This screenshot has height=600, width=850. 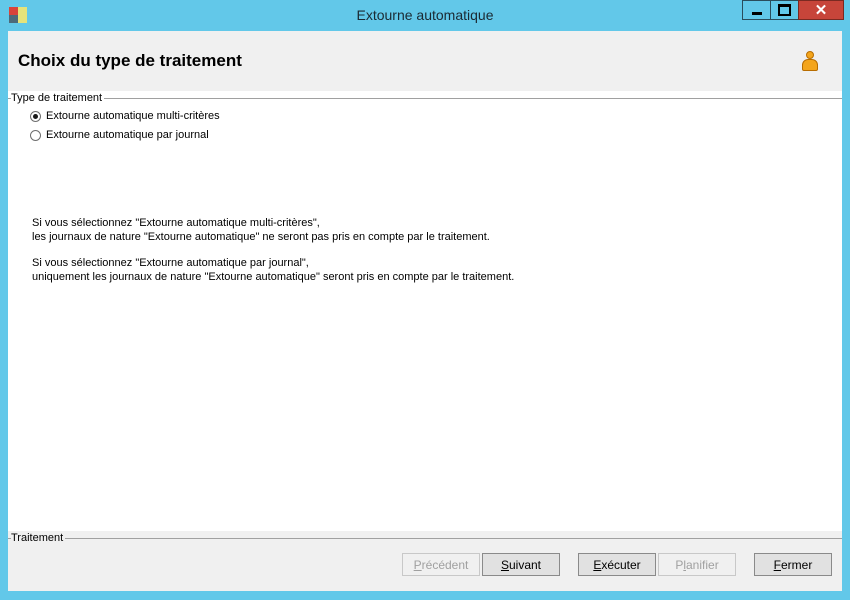 I want to click on person-icon, so click(x=810, y=62).